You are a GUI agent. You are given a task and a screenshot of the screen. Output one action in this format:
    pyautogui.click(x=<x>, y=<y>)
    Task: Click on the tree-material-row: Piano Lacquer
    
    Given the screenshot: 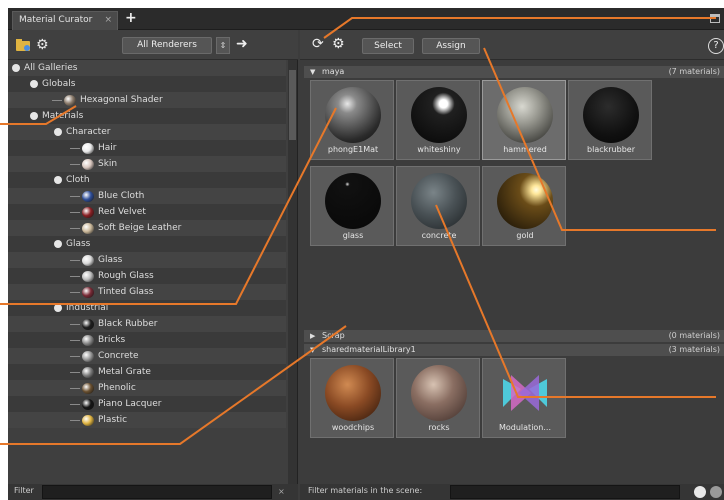 What is the action you would take?
    pyautogui.click(x=147, y=404)
    